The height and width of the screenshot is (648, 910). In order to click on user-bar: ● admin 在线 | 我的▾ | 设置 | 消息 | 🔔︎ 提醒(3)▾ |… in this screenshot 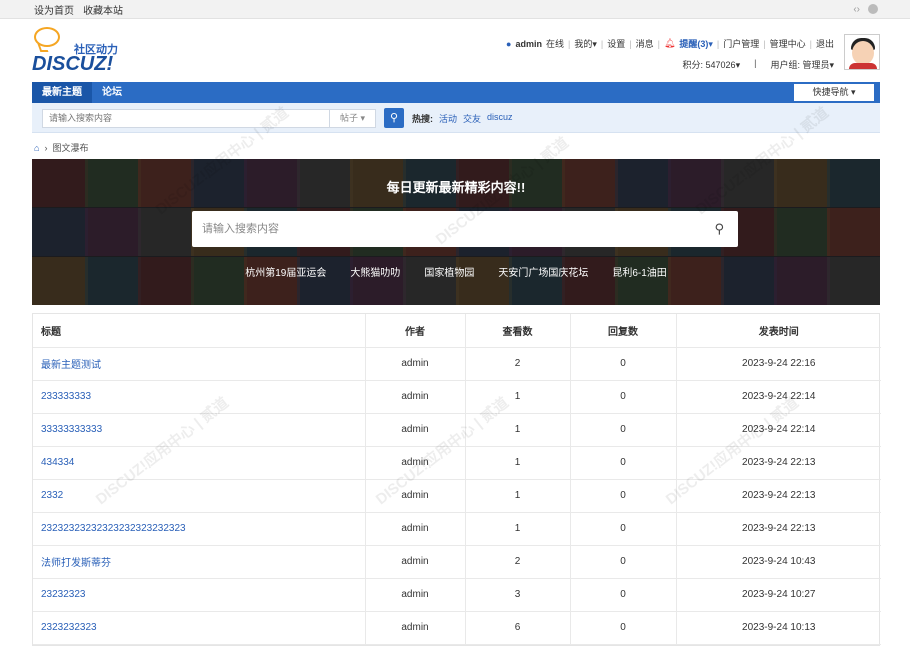, I will do `click(670, 54)`.